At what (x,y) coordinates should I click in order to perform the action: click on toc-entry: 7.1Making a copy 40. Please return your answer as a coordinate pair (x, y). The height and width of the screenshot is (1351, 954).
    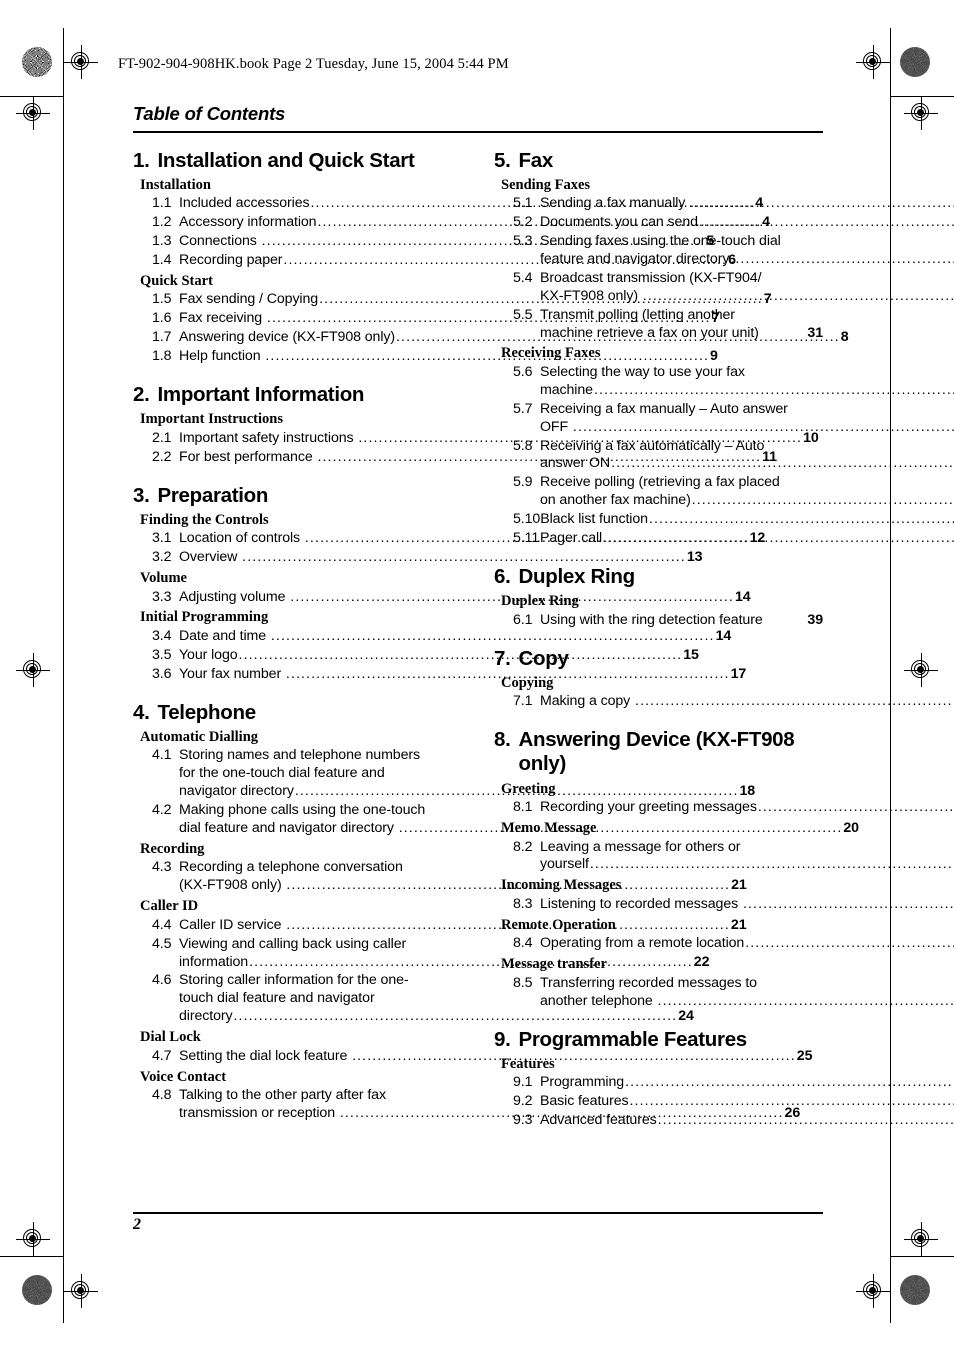
    Looking at the image, I should click on (658, 702).